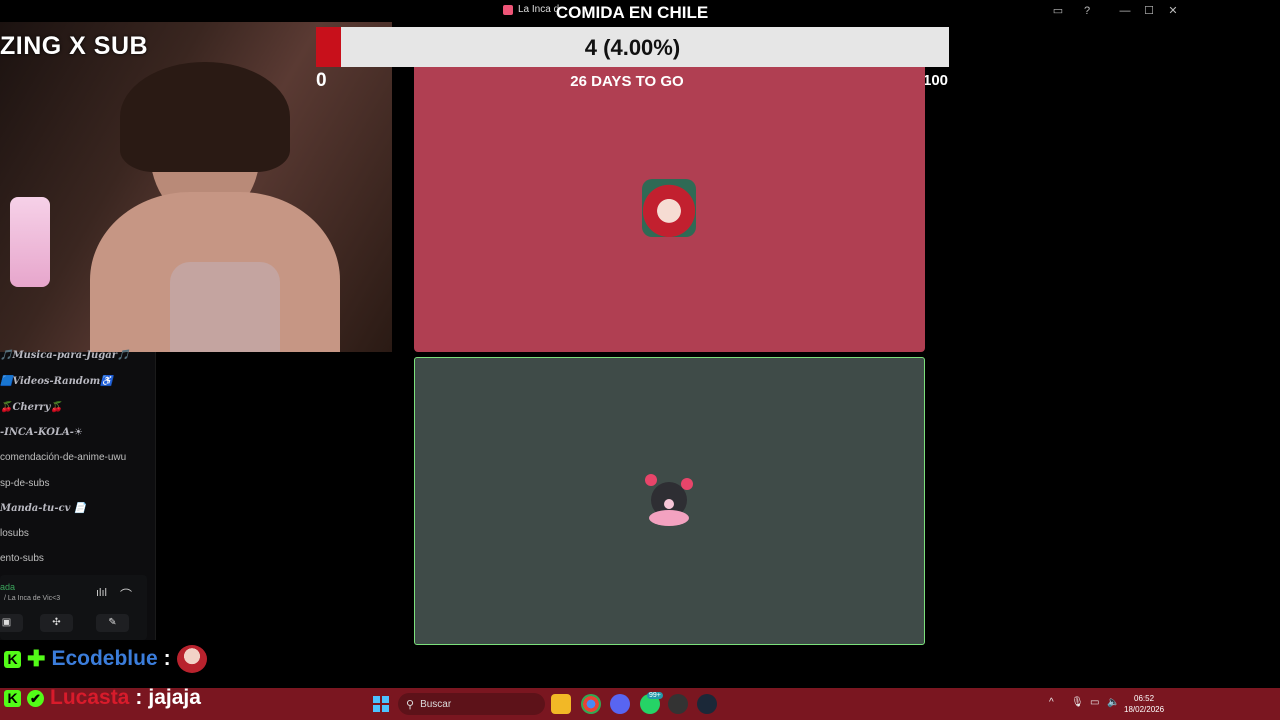  Describe the element at coordinates (508, 9) in the screenshot. I see `app-favicon-icon` at that location.